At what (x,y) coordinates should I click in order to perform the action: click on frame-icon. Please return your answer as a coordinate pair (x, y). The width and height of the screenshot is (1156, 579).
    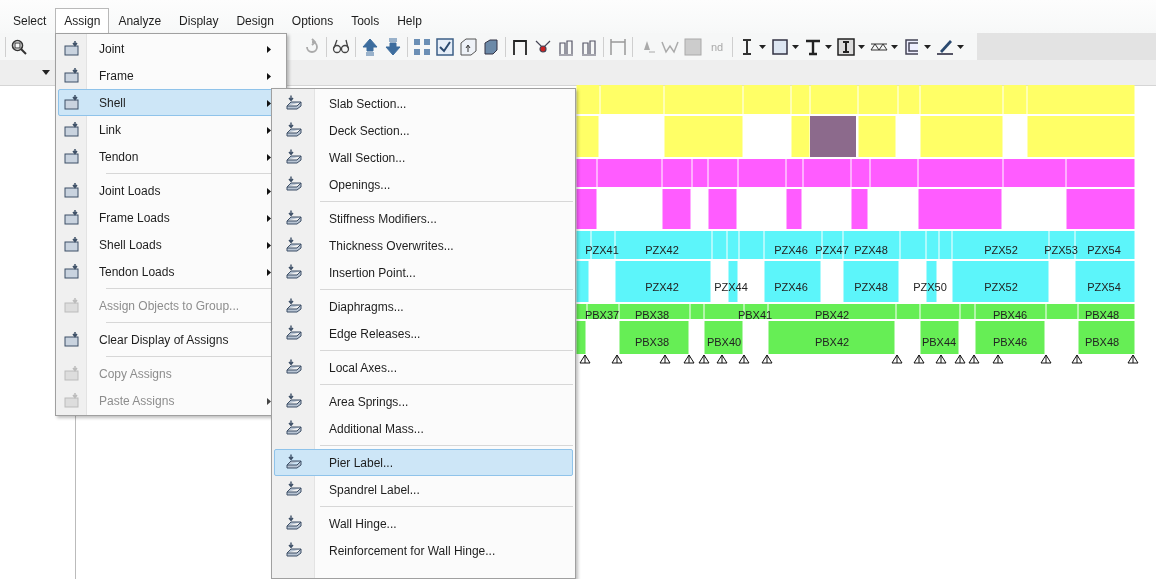
    Looking at the image, I should click on (520, 46).